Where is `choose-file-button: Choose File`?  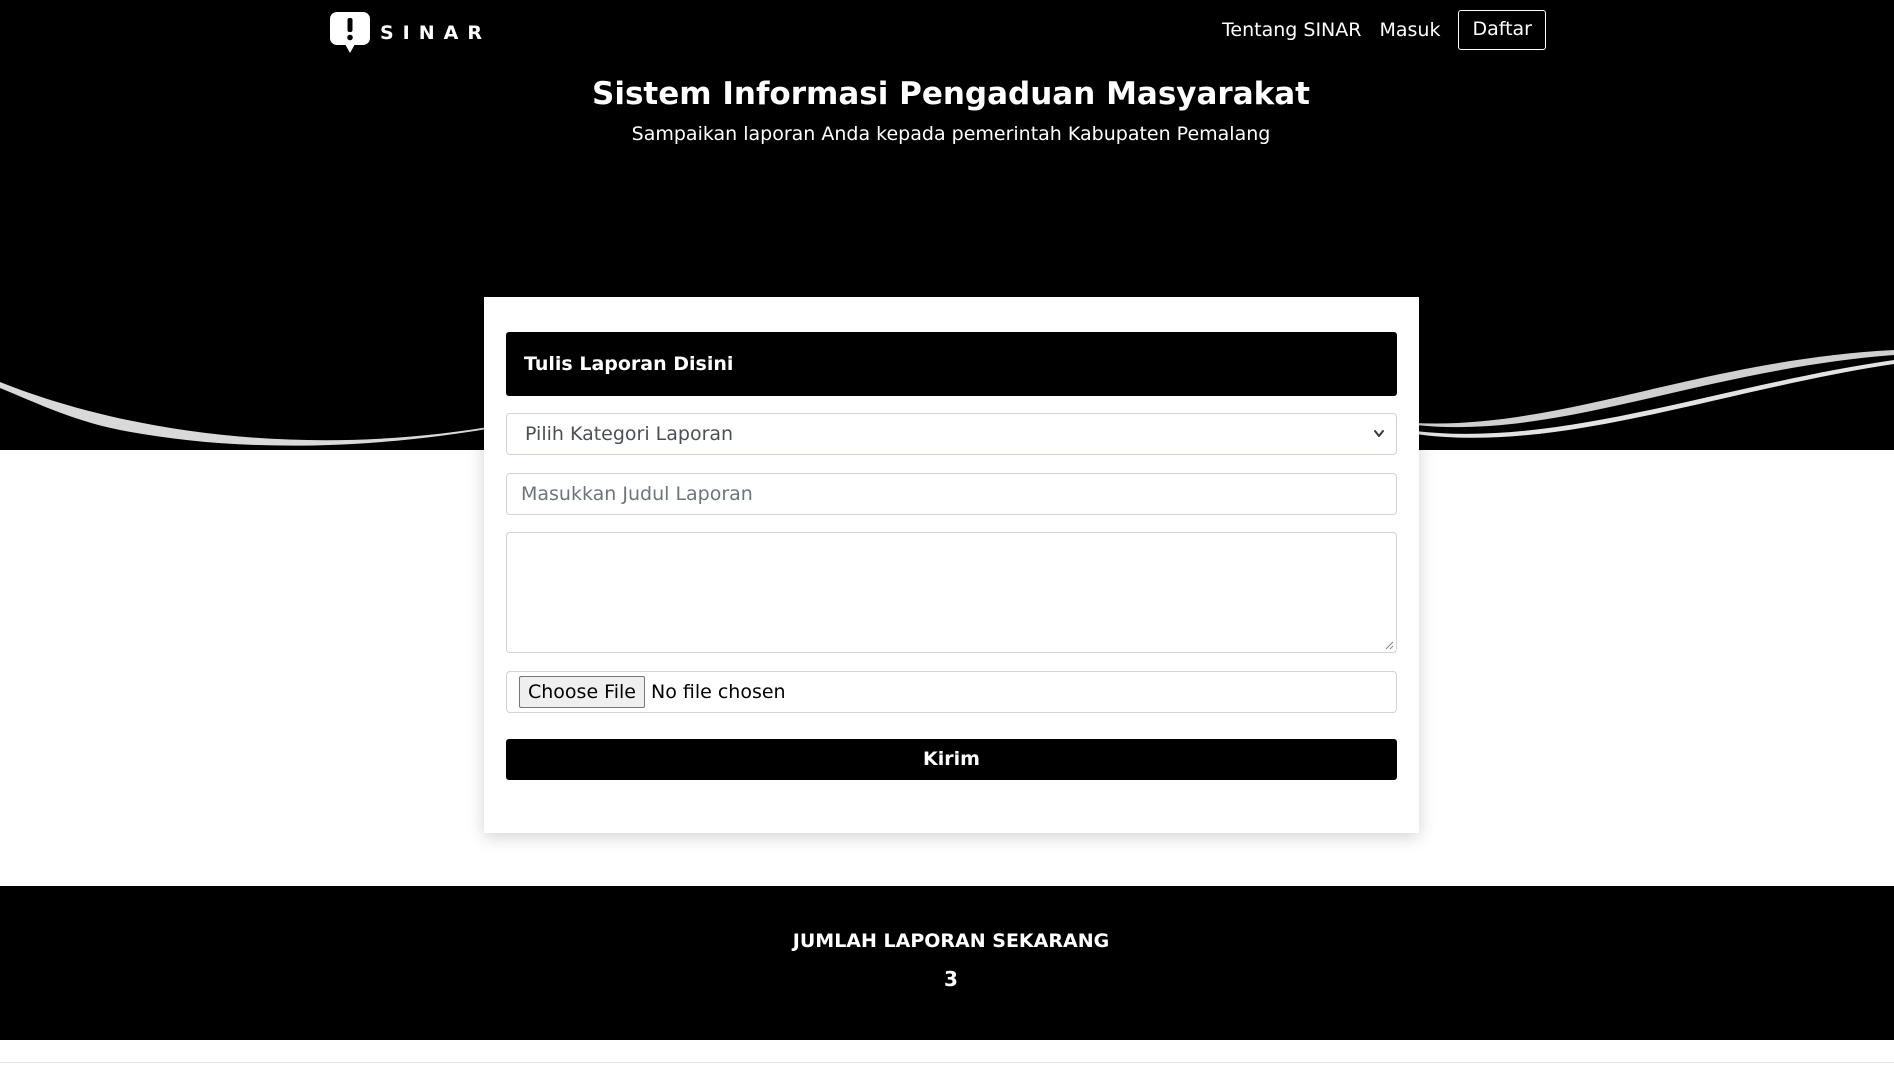
choose-file-button: Choose File is located at coordinates (582, 692).